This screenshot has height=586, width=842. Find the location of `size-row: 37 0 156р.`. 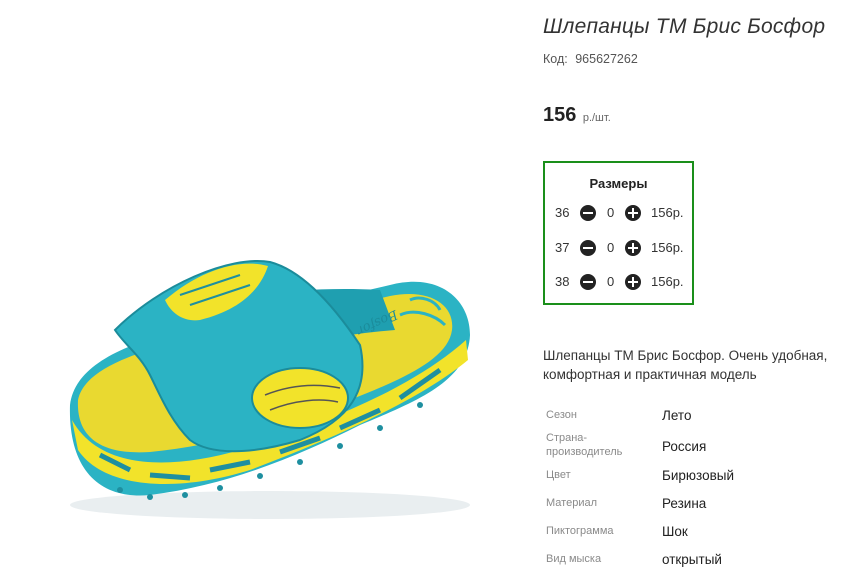

size-row: 37 0 156р. is located at coordinates (618, 248).